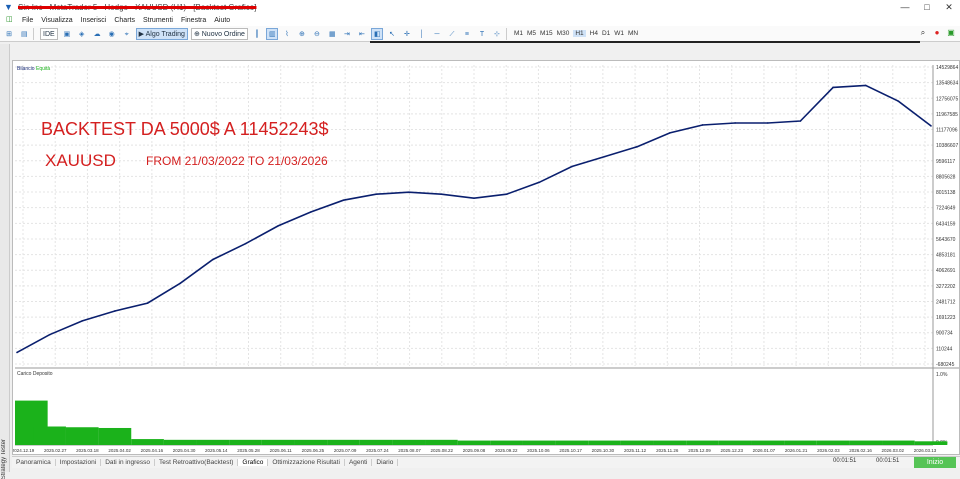 The height and width of the screenshot is (479, 960). Describe the element at coordinates (94, 20) in the screenshot. I see `menu-insert: Inserisci` at that location.